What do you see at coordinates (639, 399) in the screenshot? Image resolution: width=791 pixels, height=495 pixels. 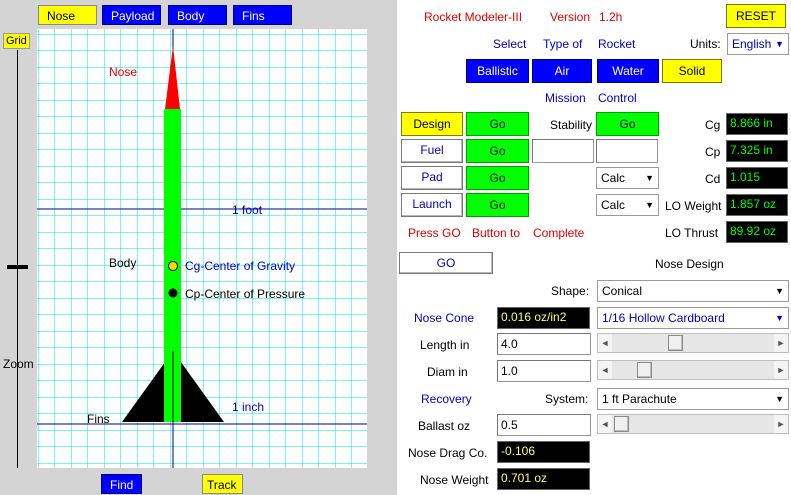 I see `recovery-system-value: 1 ft Parachute` at bounding box center [639, 399].